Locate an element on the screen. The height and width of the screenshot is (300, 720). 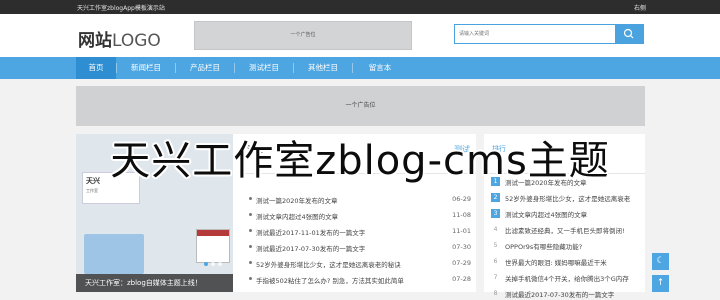
search-icon is located at coordinates (628, 33).